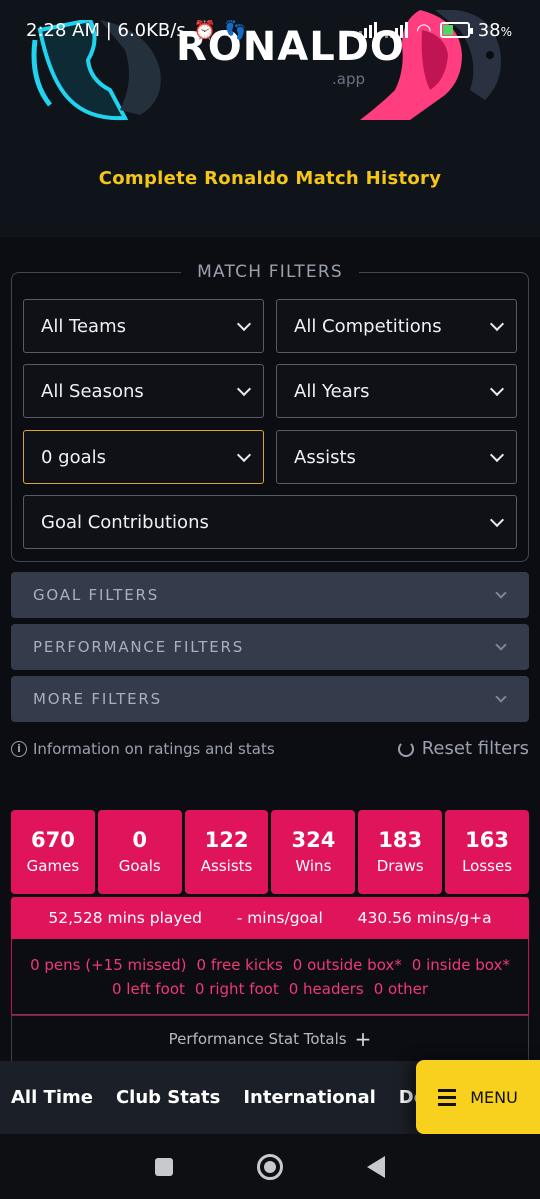  I want to click on home-icon, so click(270, 1166).